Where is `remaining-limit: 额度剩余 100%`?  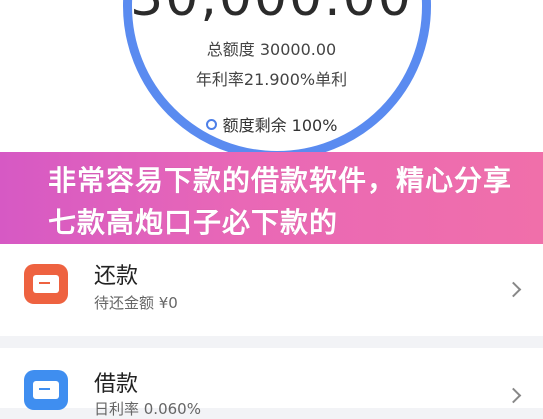 remaining-limit: 额度剩余 100% is located at coordinates (271, 124).